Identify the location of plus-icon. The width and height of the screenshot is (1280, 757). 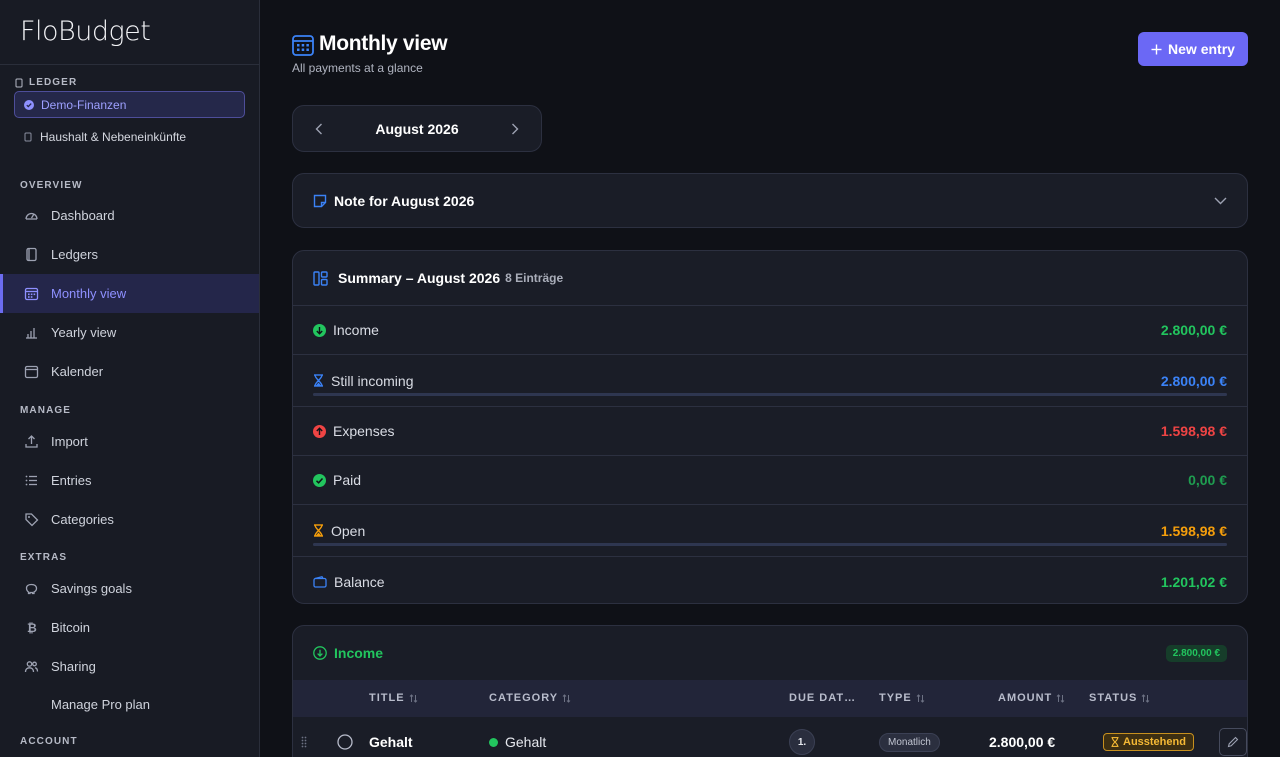
(1156, 49).